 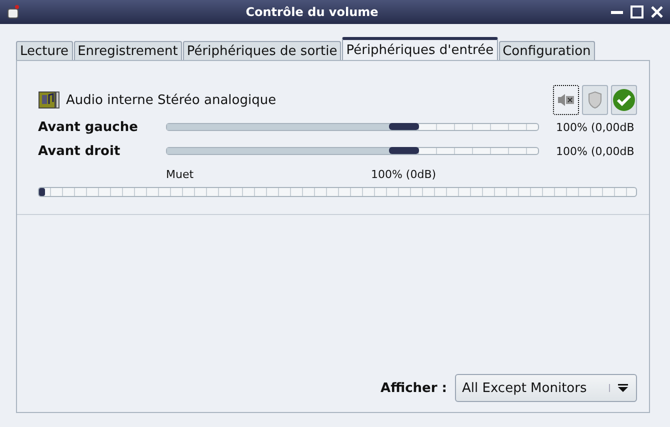 I want to click on channel-name: Avant gauche, so click(x=88, y=127).